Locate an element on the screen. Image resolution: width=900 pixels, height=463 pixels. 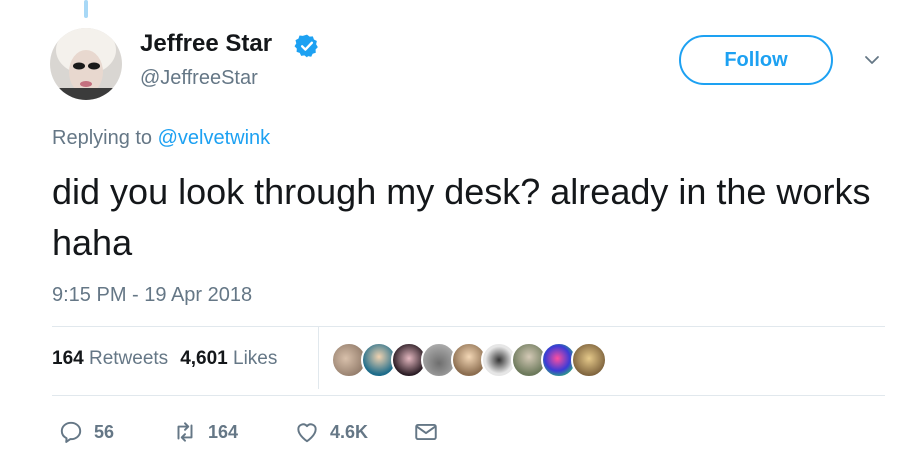
heart-icon is located at coordinates (307, 433).